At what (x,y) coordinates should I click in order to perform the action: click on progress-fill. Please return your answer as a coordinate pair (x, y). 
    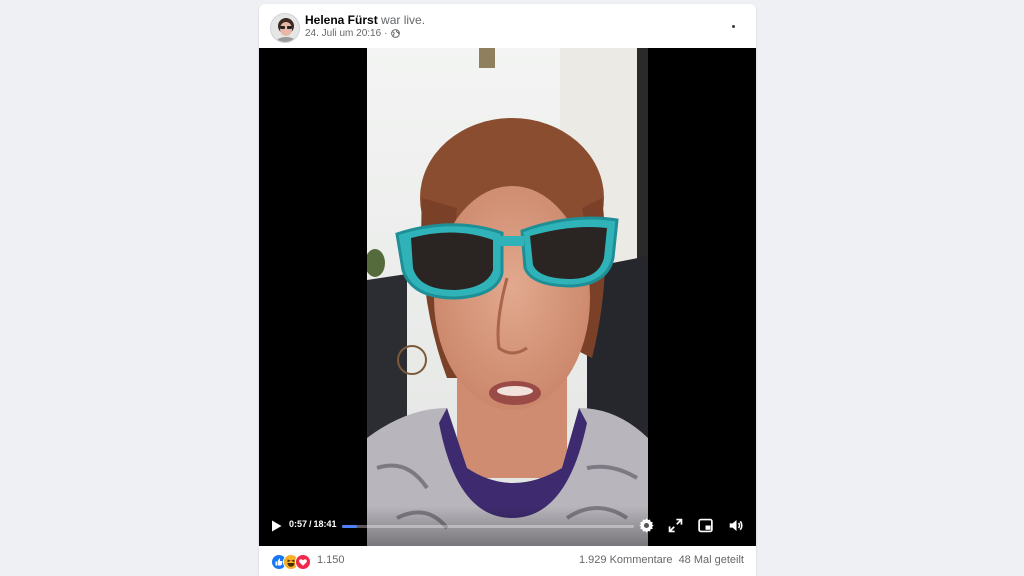
    Looking at the image, I should click on (349, 526).